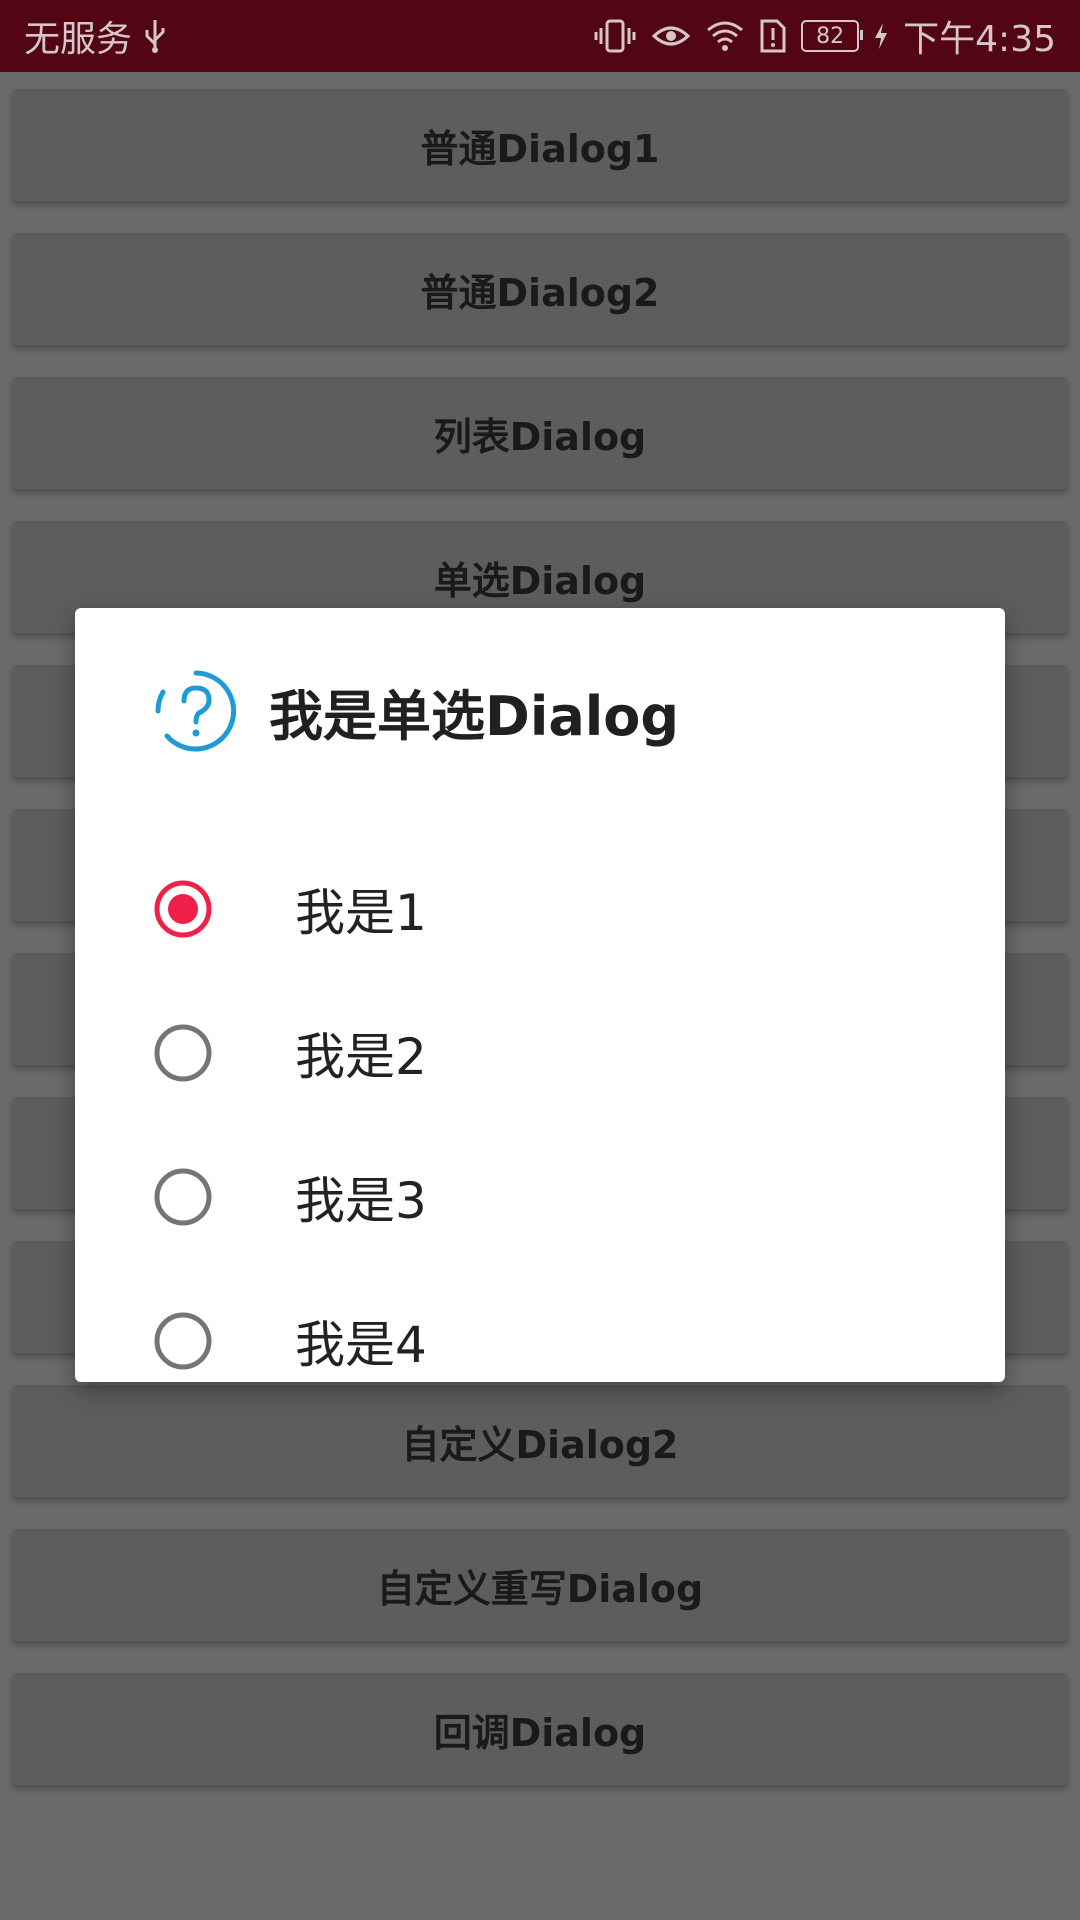  Describe the element at coordinates (543, 1197) in the screenshot. I see `radio-option-3: 我是3` at that location.